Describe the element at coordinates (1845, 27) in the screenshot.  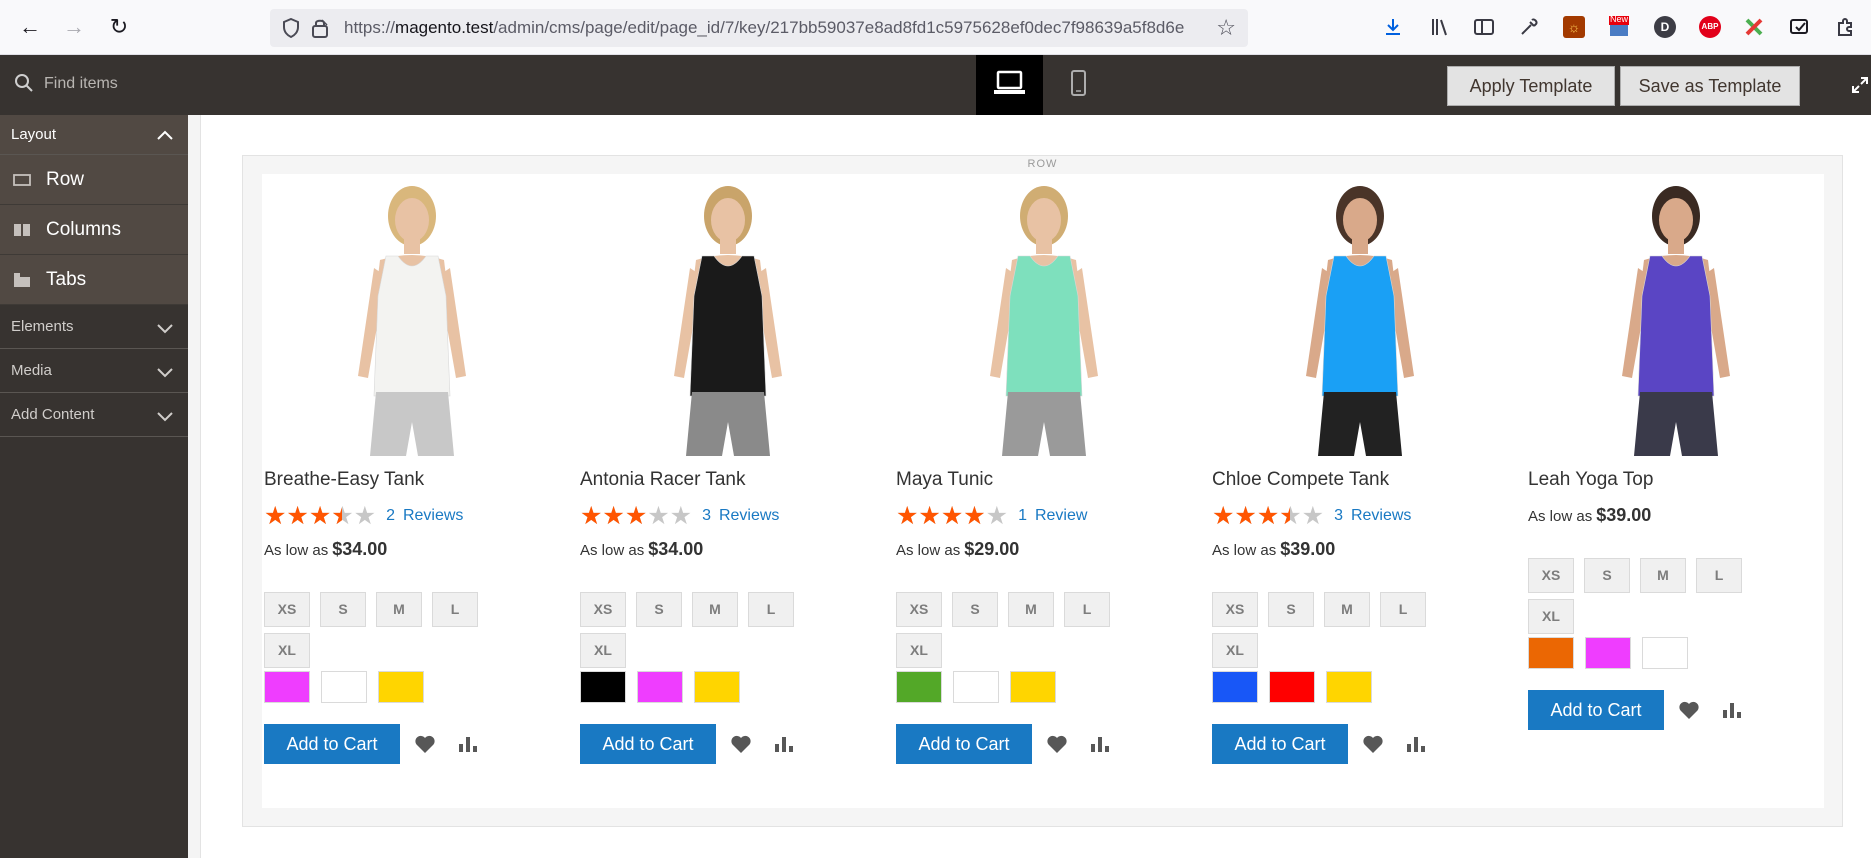
I see `extensions-puzzle-icon` at that location.